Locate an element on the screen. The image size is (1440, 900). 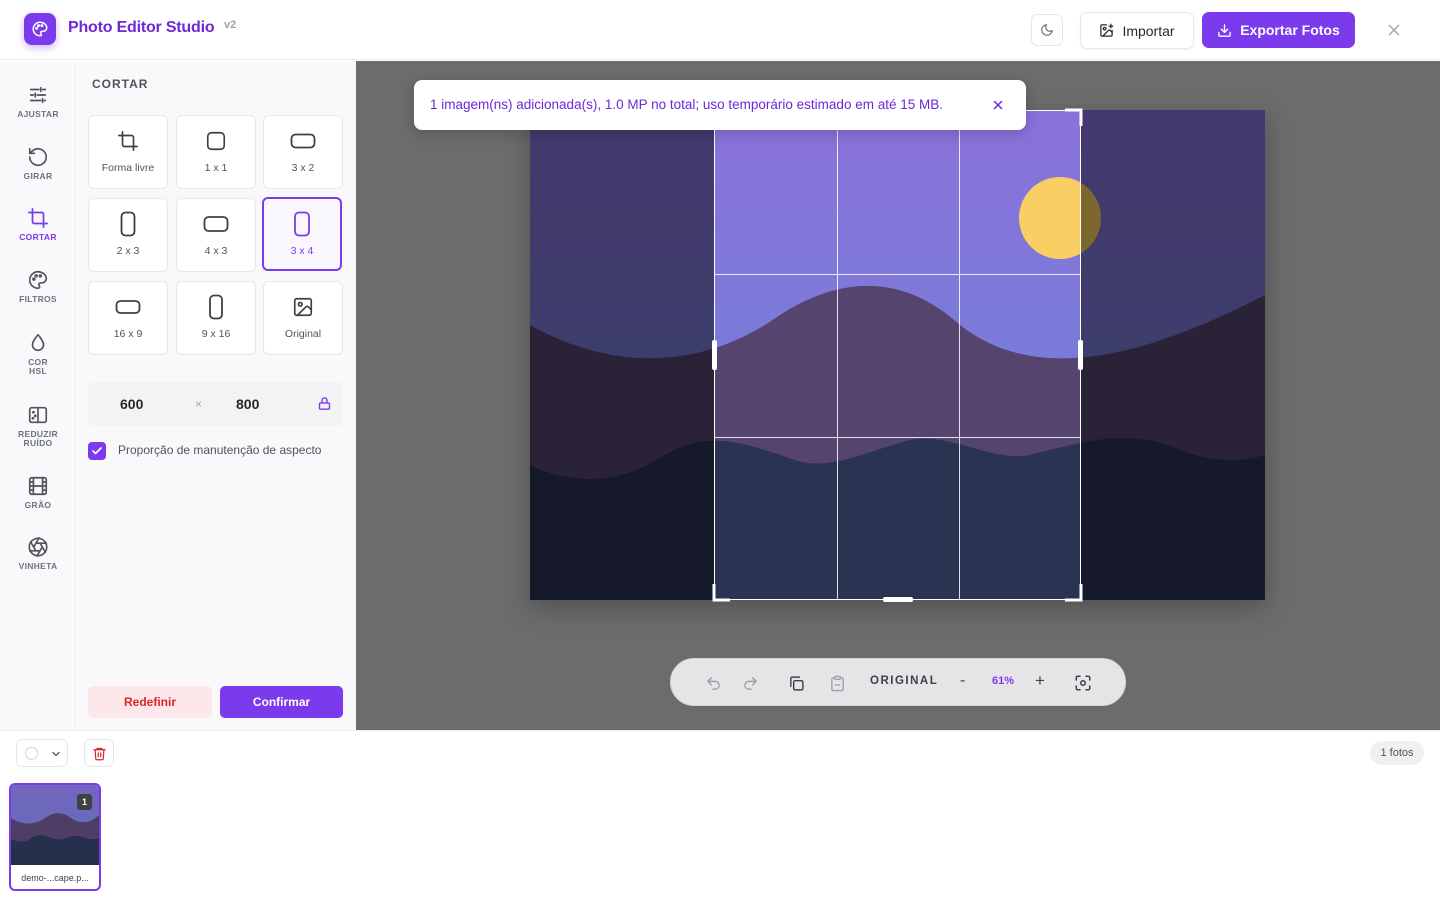
confirm-button: Confirmar is located at coordinates (281, 702).